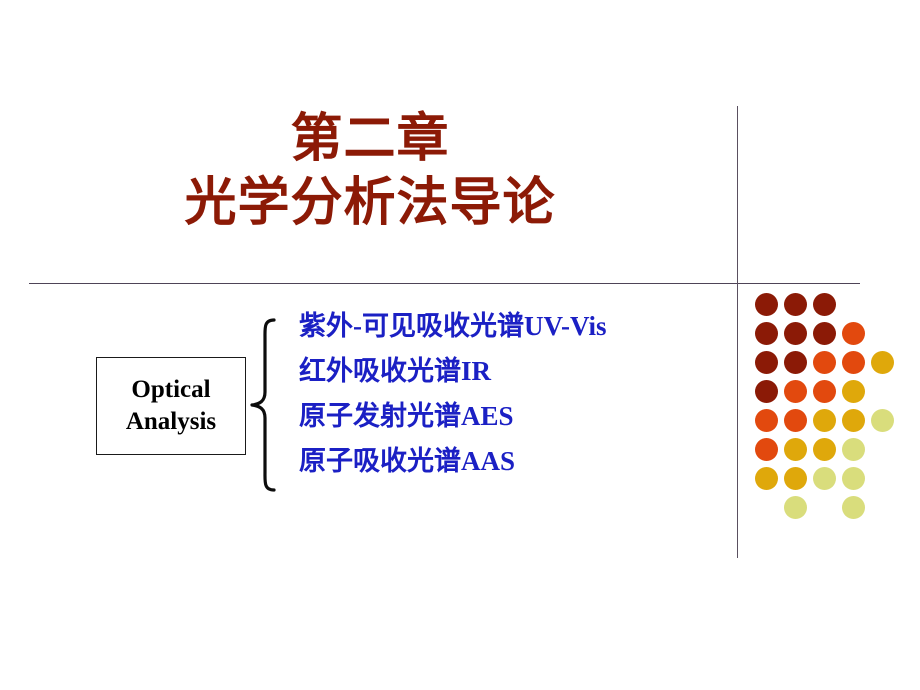 The height and width of the screenshot is (690, 920). What do you see at coordinates (406, 416) in the screenshot?
I see `list-item: 原子发射光谱AES` at bounding box center [406, 416].